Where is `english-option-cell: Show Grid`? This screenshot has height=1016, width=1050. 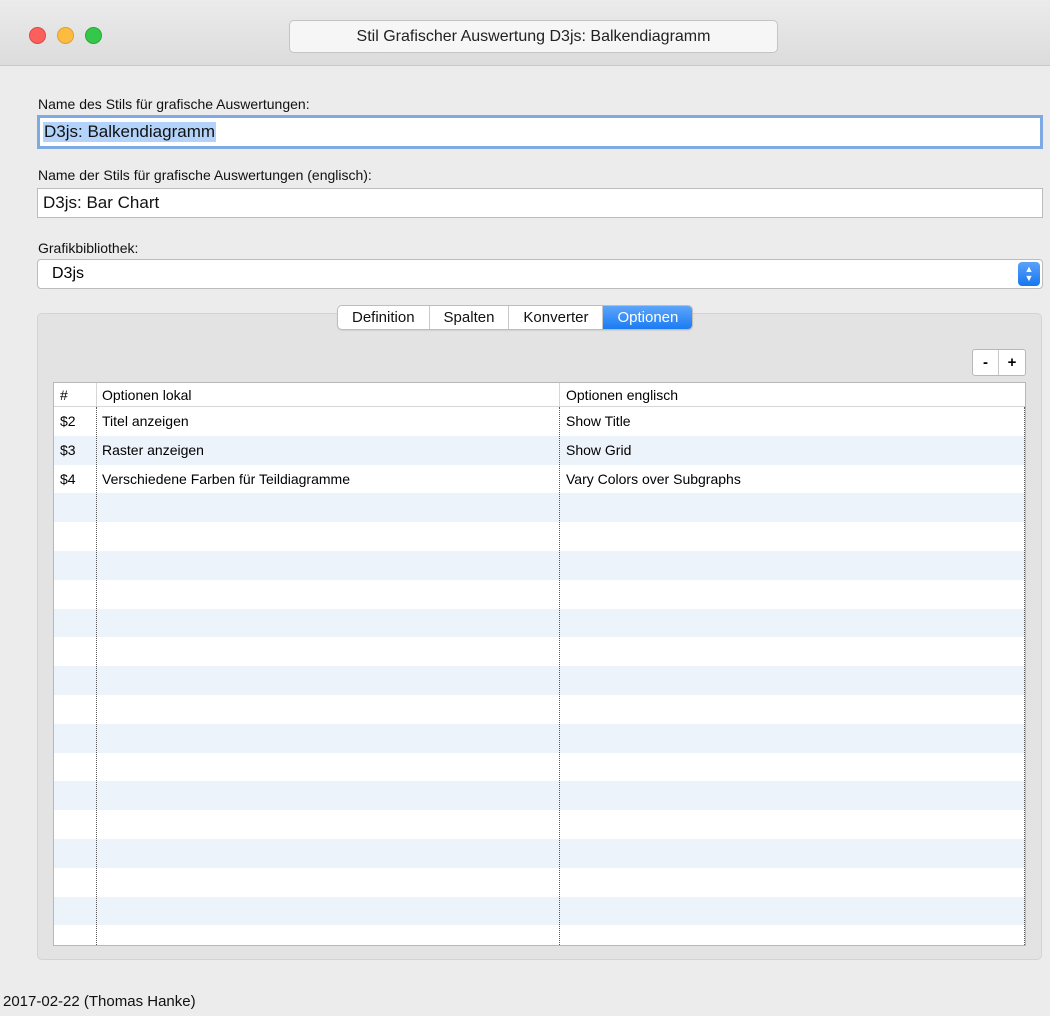 english-option-cell: Show Grid is located at coordinates (599, 450).